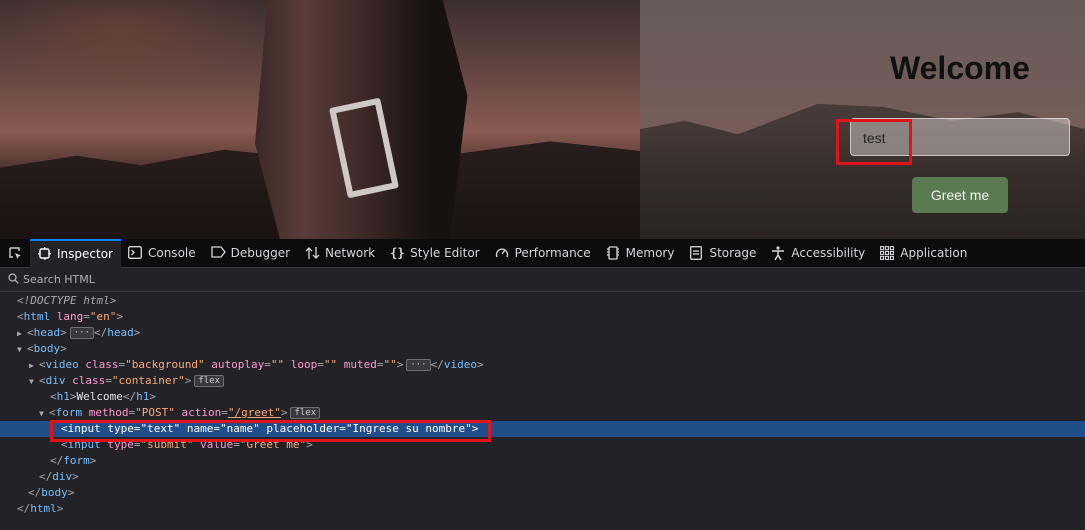 The width and height of the screenshot is (1085, 530). Describe the element at coordinates (542, 477) in the screenshot. I see `tree-row-div-close: </div>` at that location.